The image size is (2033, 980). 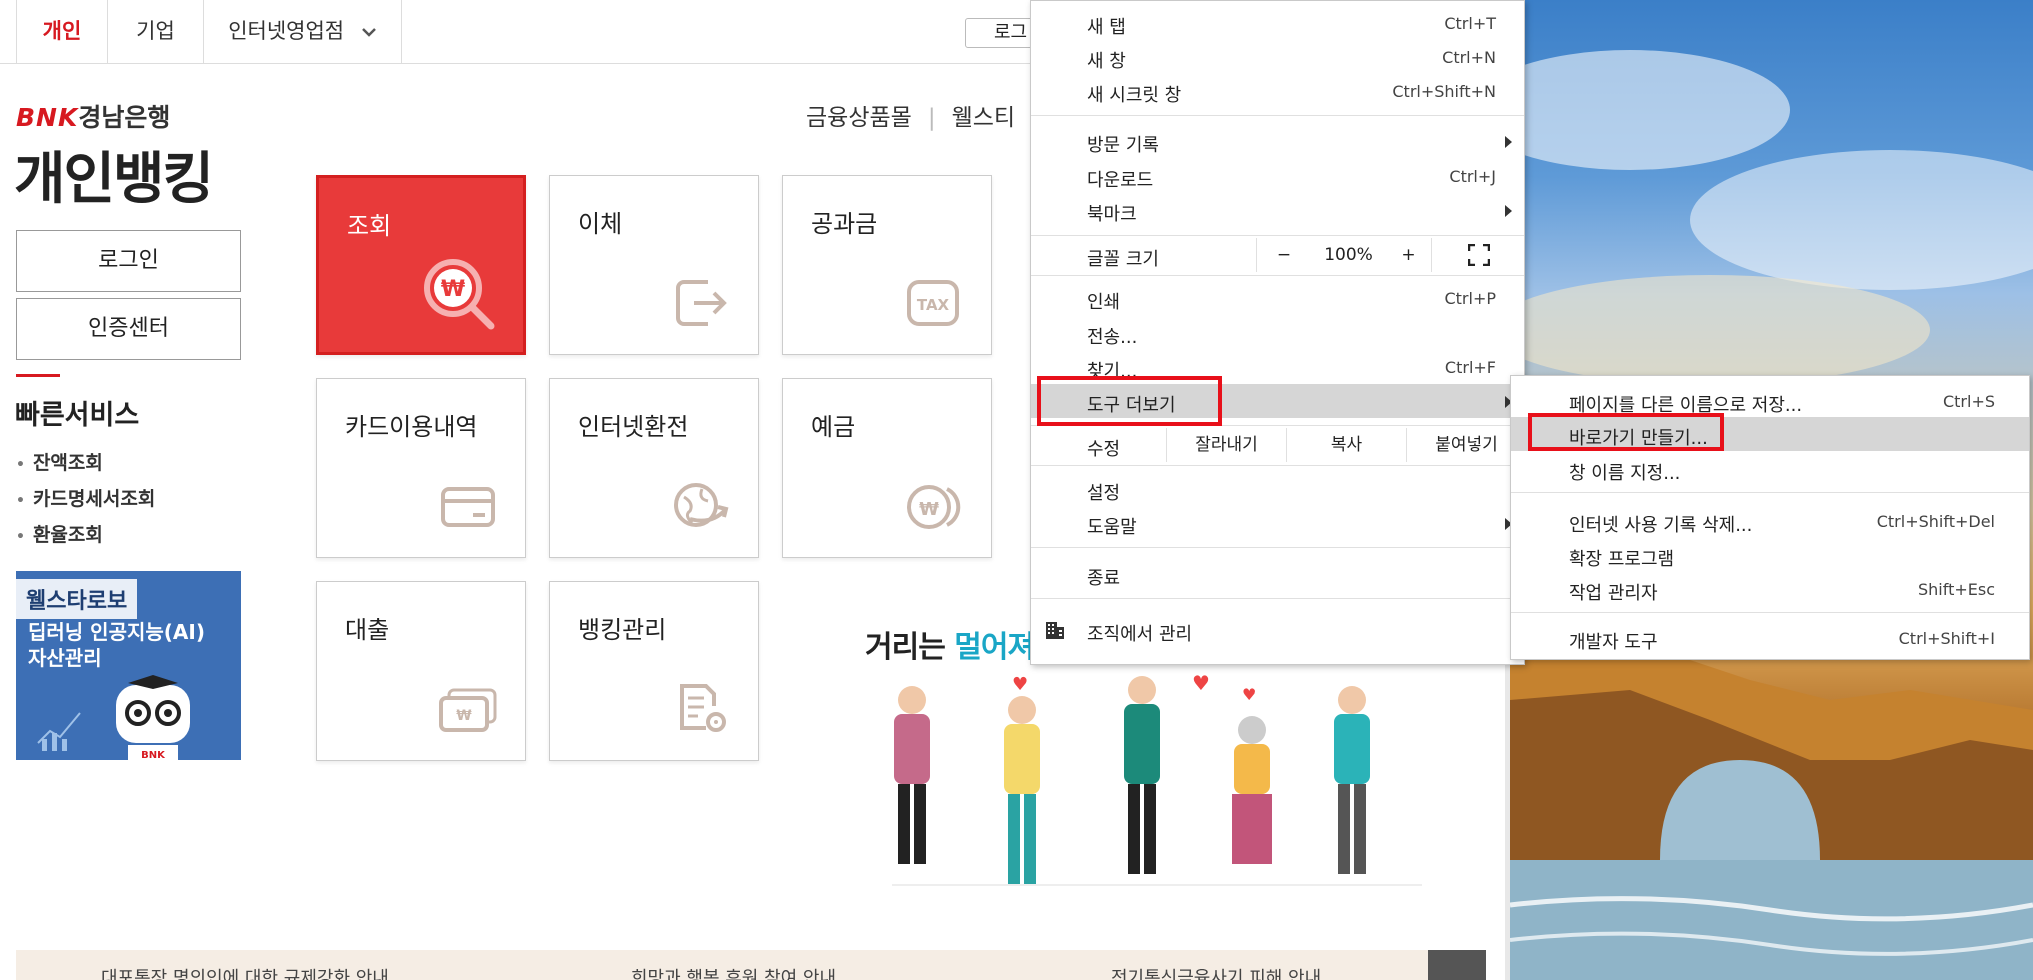 What do you see at coordinates (1277, 210) in the screenshot?
I see `menu-item-bookmarks: 북마크` at bounding box center [1277, 210].